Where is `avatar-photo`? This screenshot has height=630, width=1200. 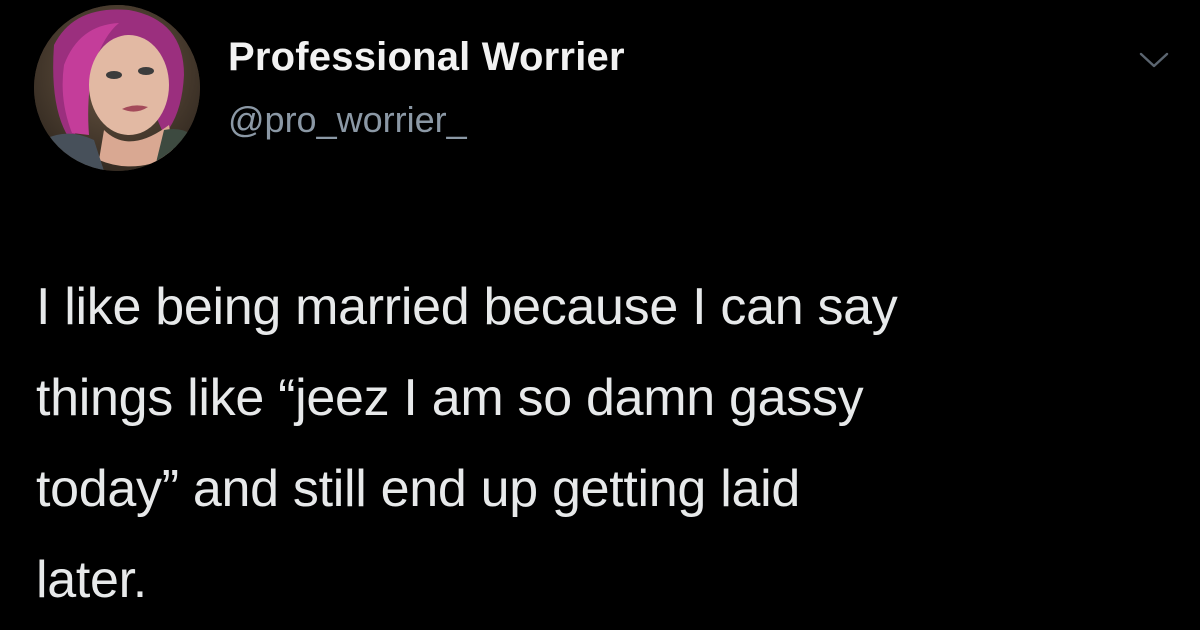 avatar-photo is located at coordinates (117, 88).